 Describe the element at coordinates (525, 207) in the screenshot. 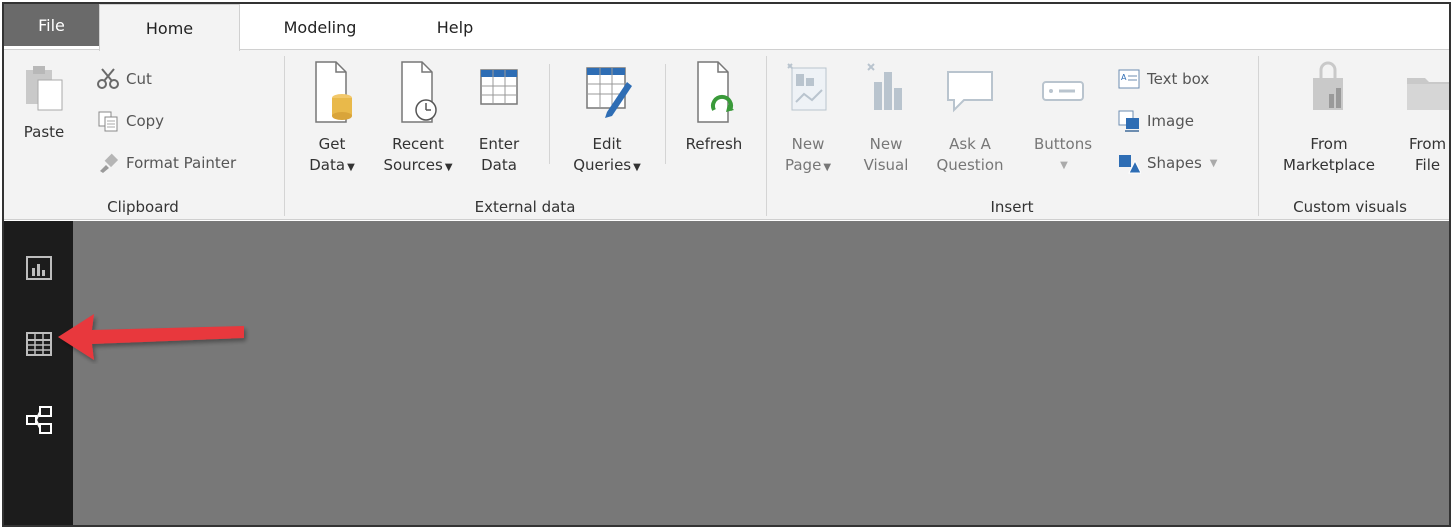

I see `group-label-external-data: External data` at that location.